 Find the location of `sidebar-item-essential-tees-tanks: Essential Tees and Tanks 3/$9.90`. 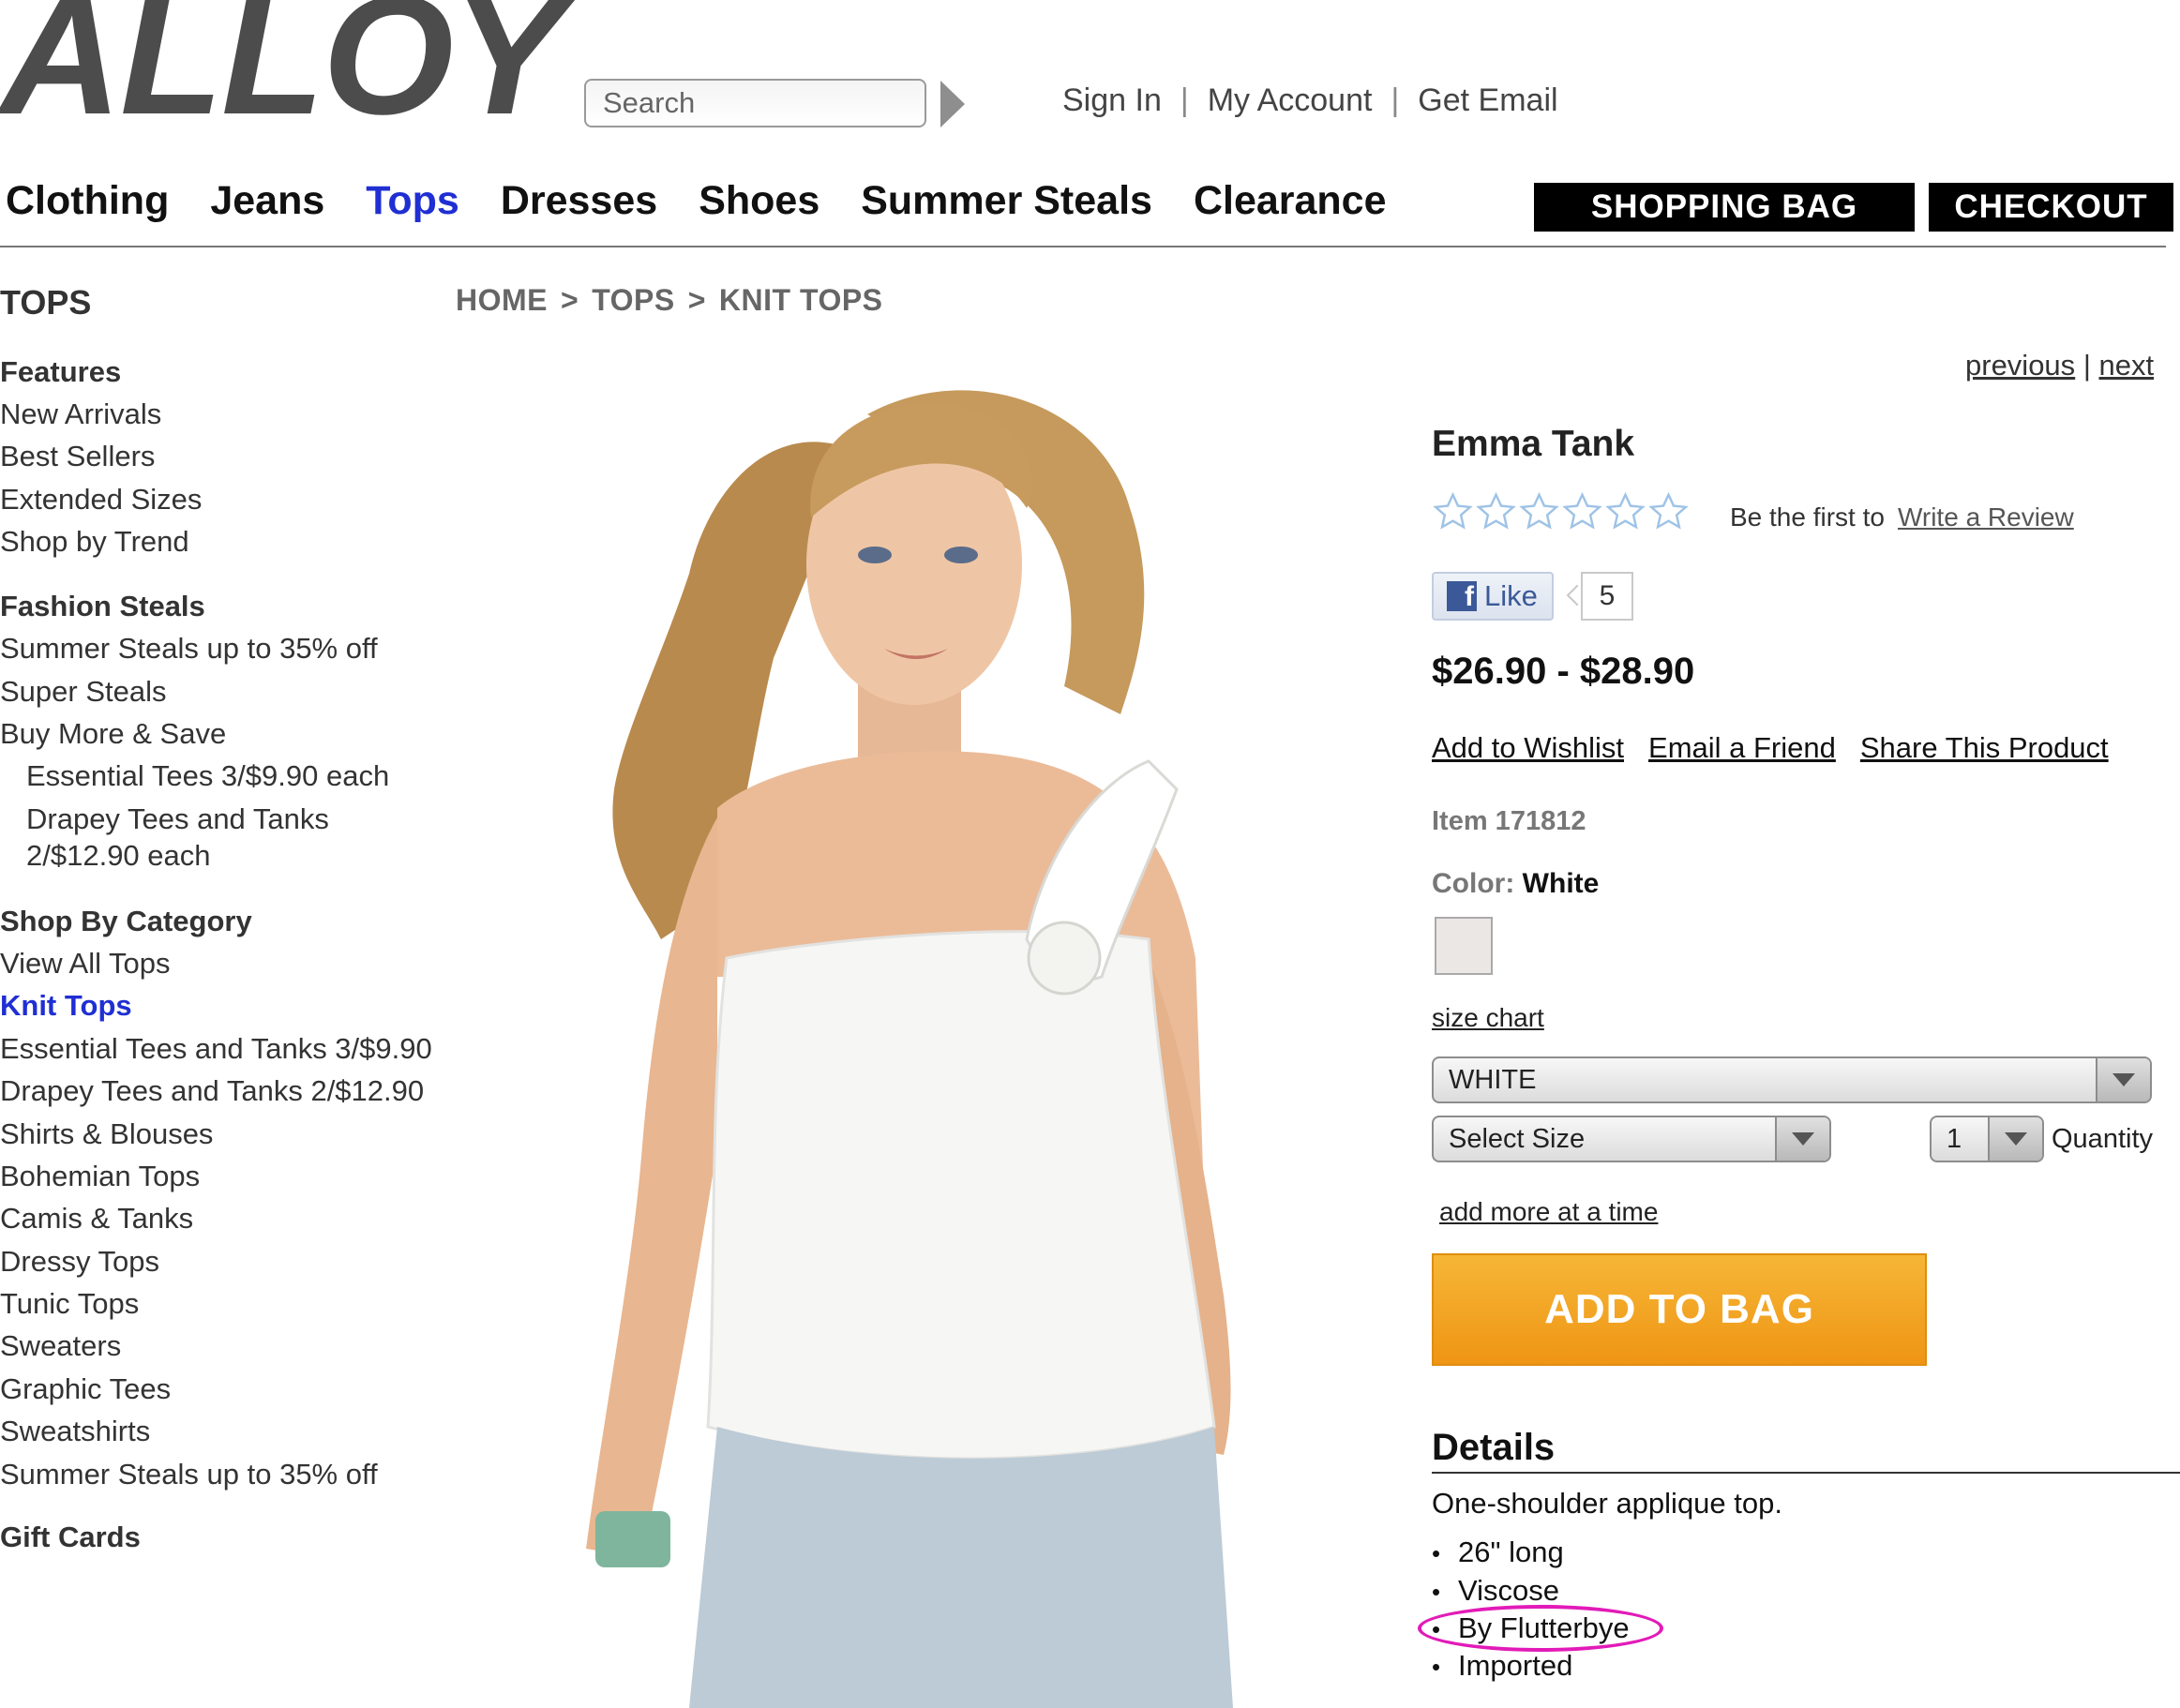

sidebar-item-essential-tees-tanks: Essential Tees and Tanks 3/$9.90 is located at coordinates (216, 1048).